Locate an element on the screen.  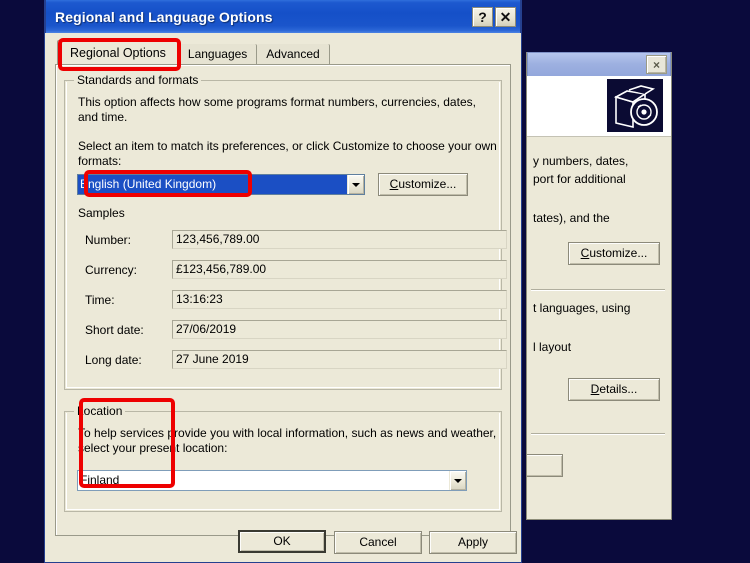
sample-label-long-date: Long date: is located at coordinates (113, 360).